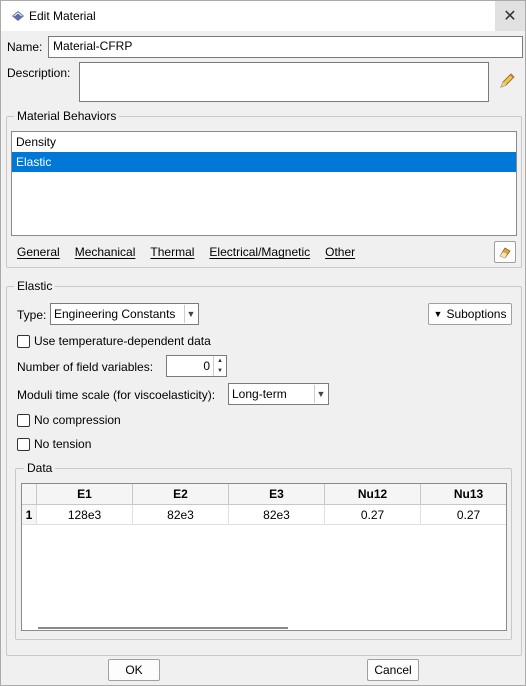 The height and width of the screenshot is (686, 526). I want to click on column-header-nu13: Nu13, so click(463, 494).